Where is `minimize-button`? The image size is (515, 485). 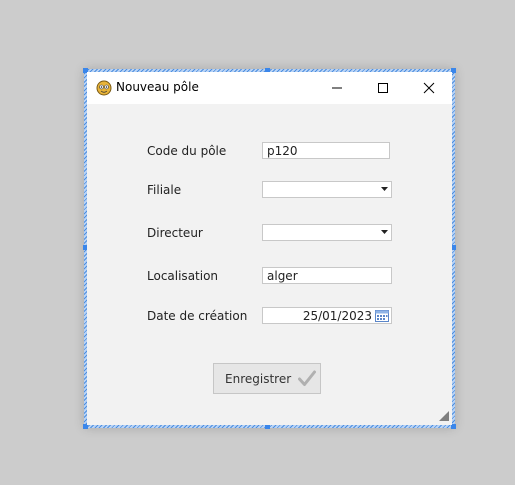
minimize-button is located at coordinates (337, 88).